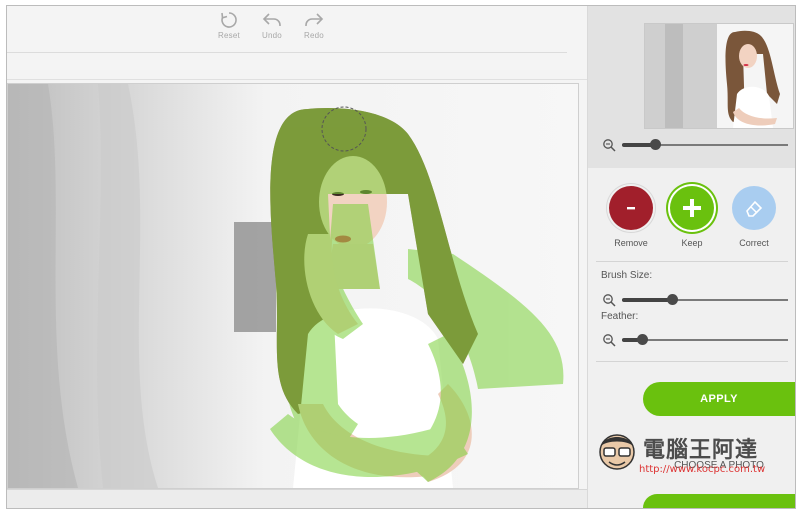  I want to click on zoom-slider, so click(695, 145).